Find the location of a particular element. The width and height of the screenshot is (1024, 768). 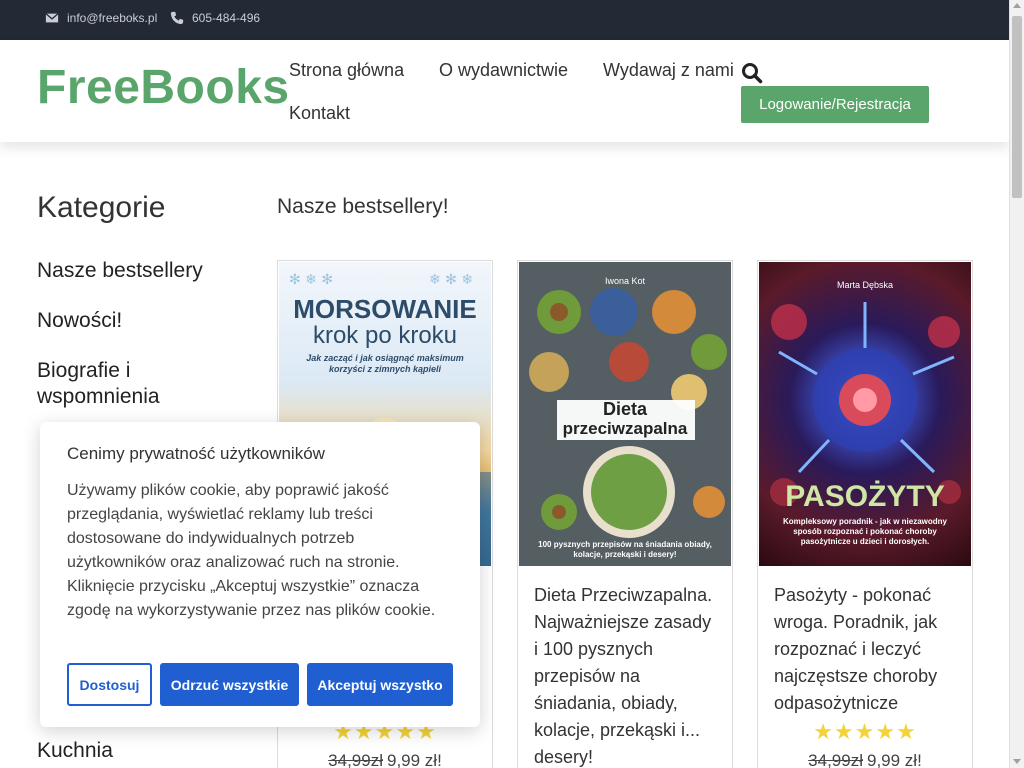

nav-contact: Kontakt is located at coordinates (319, 113).